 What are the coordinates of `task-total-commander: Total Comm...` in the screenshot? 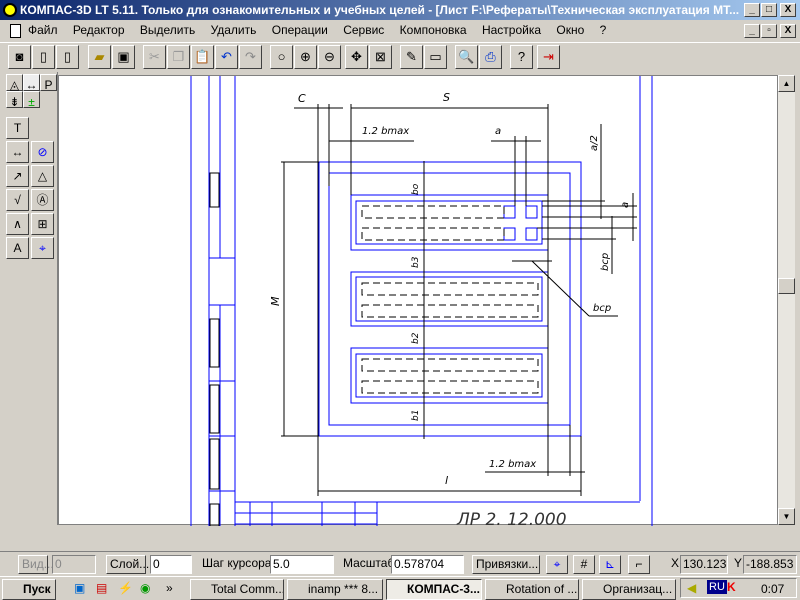 It's located at (237, 589).